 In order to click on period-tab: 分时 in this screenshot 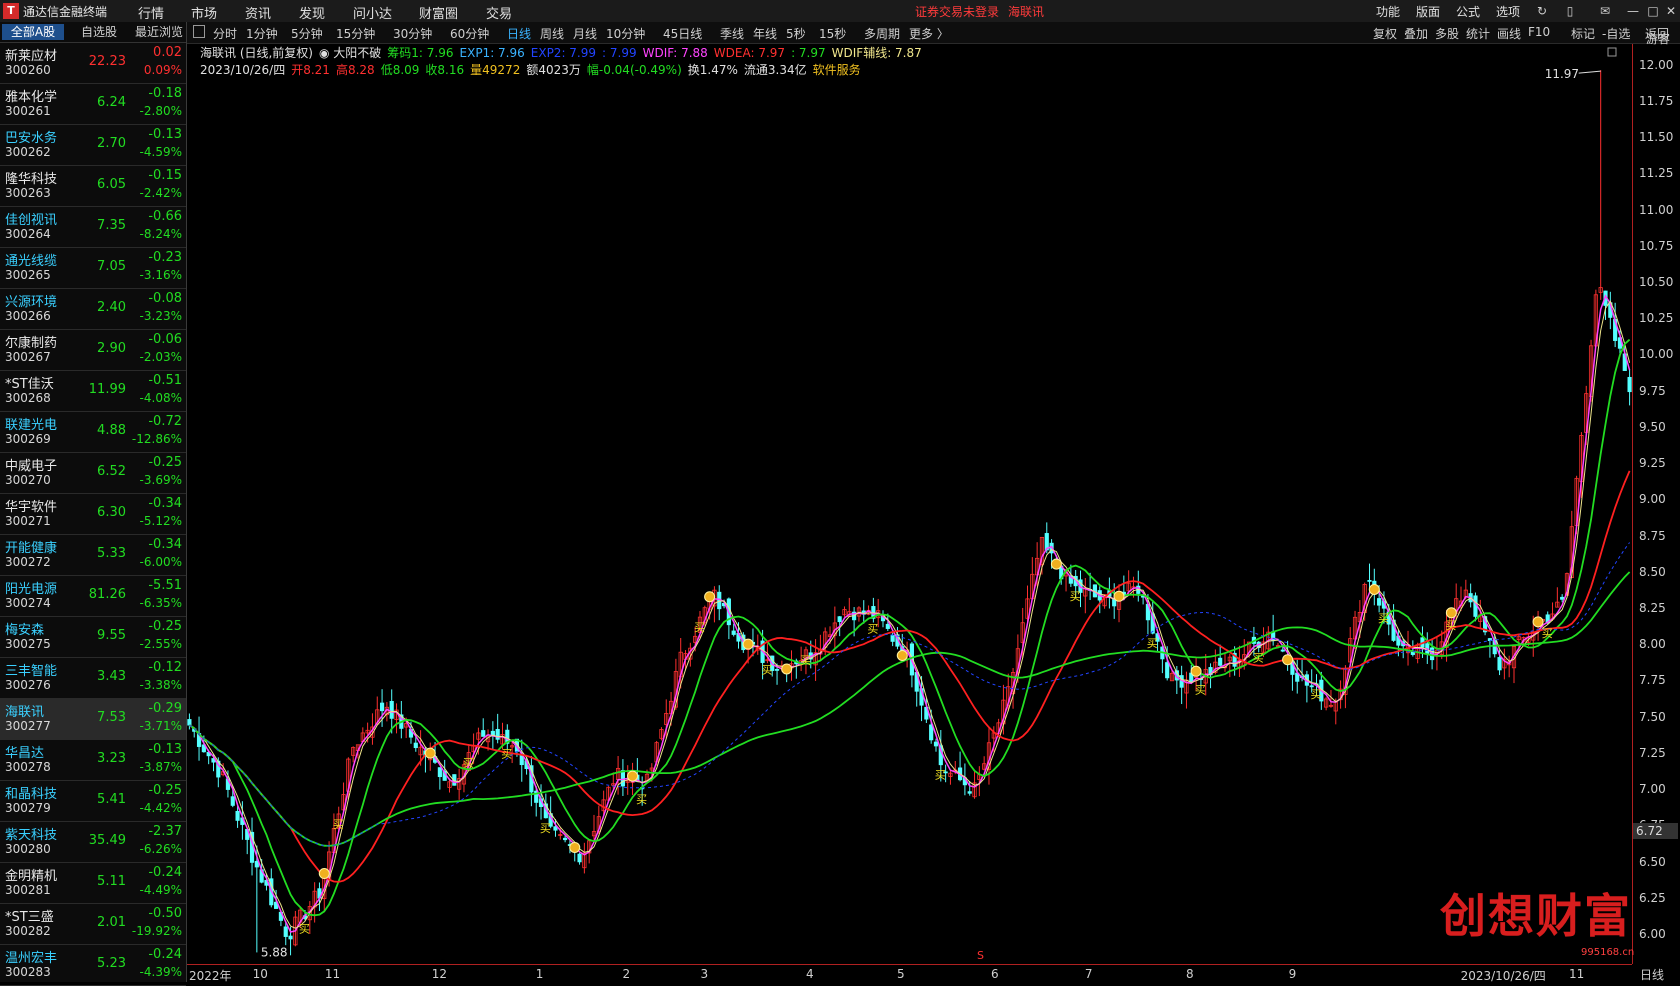, I will do `click(225, 33)`.